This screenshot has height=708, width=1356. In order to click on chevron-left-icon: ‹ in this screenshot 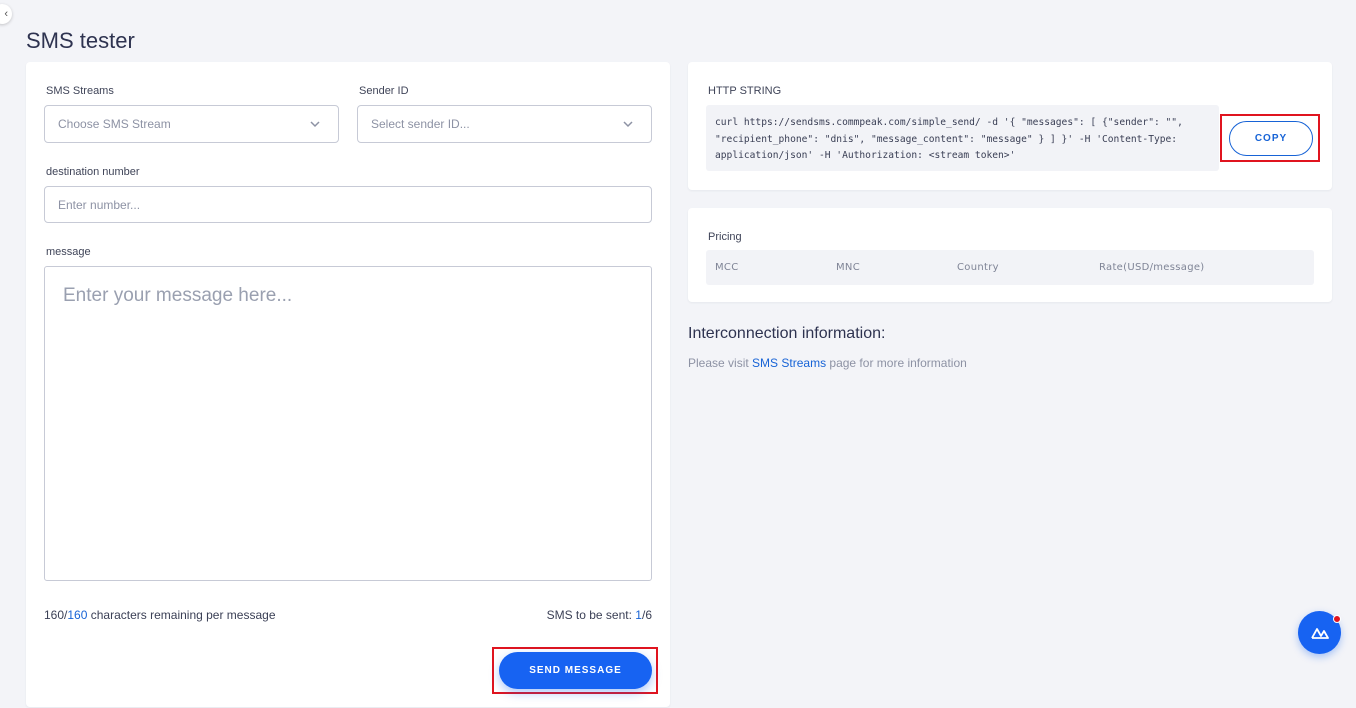, I will do `click(6, 14)`.